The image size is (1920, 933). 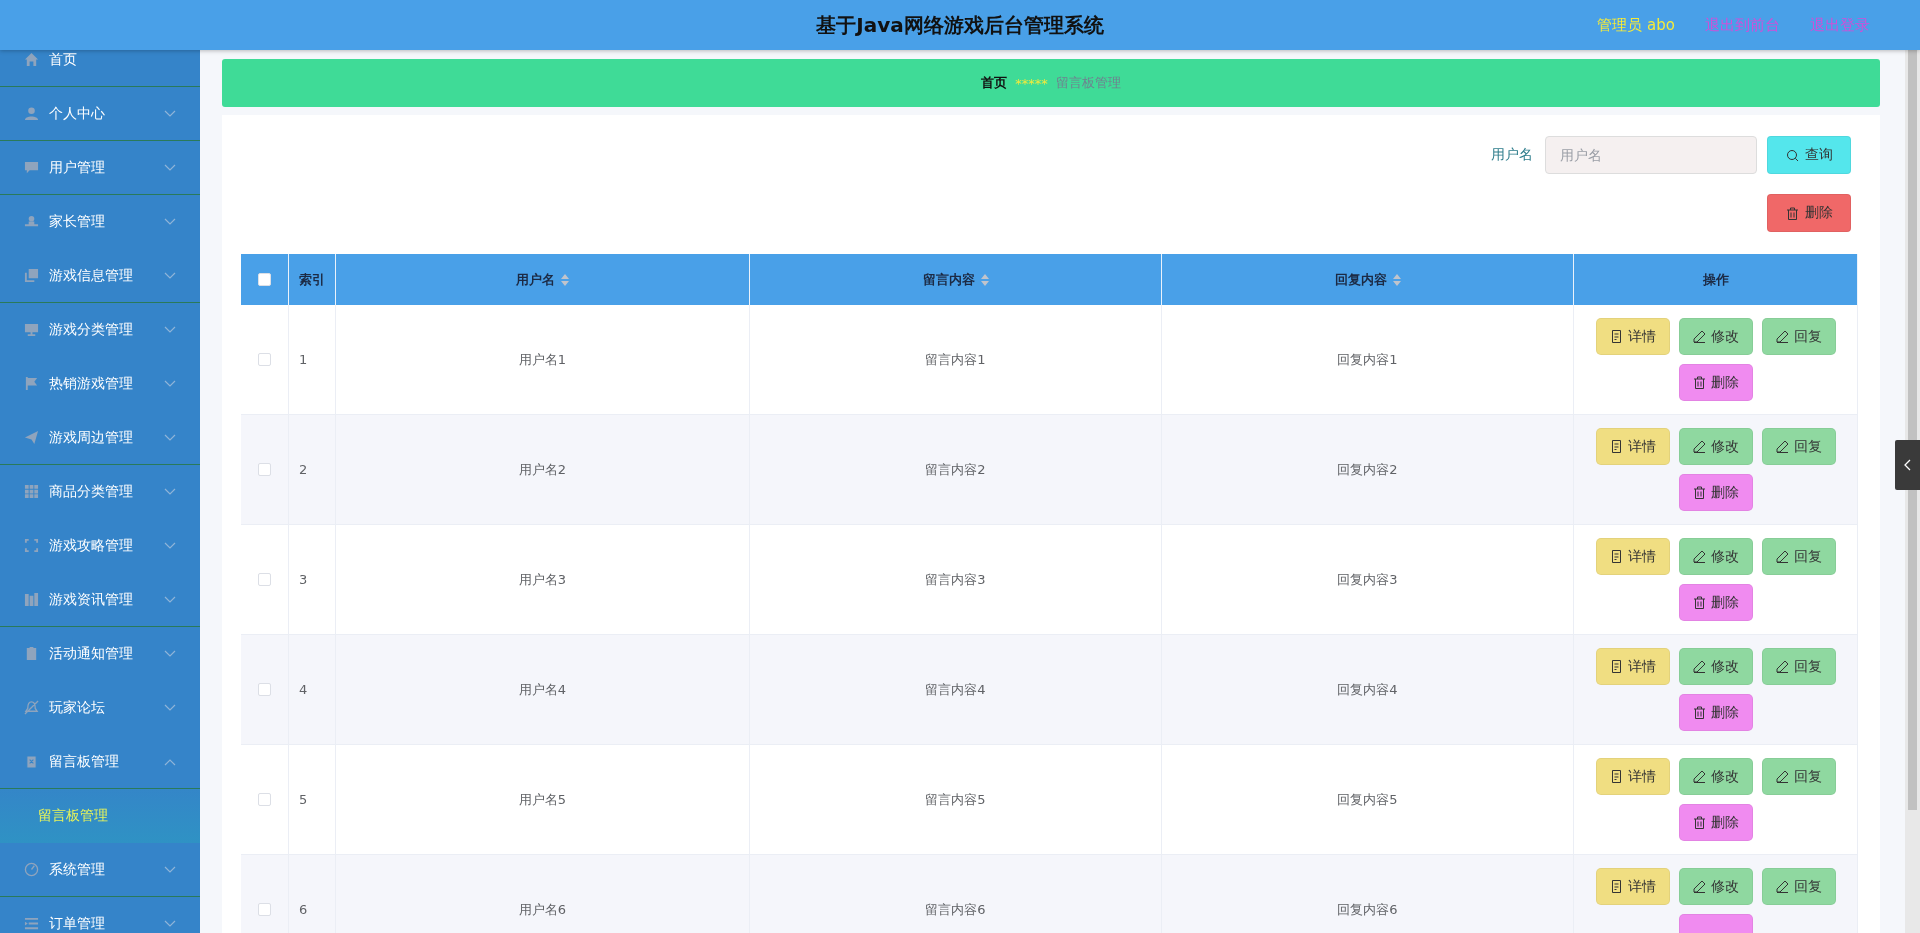 What do you see at coordinates (543, 470) in the screenshot?
I see `table-cell: 用户名2` at bounding box center [543, 470].